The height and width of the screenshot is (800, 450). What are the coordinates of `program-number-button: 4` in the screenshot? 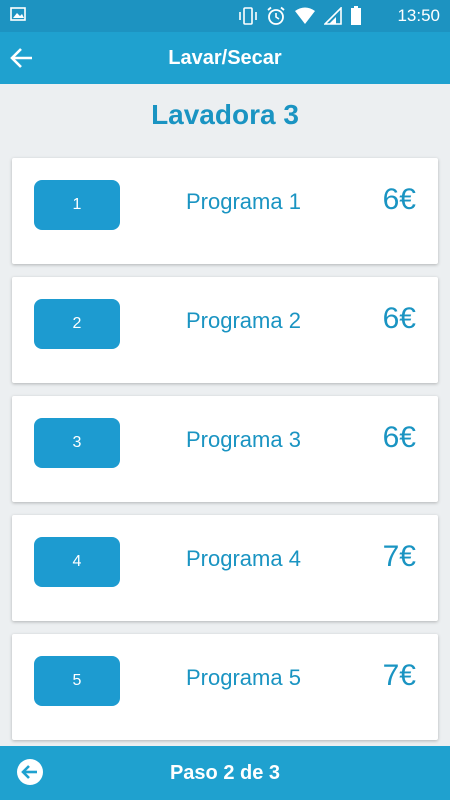 It's located at (77, 562).